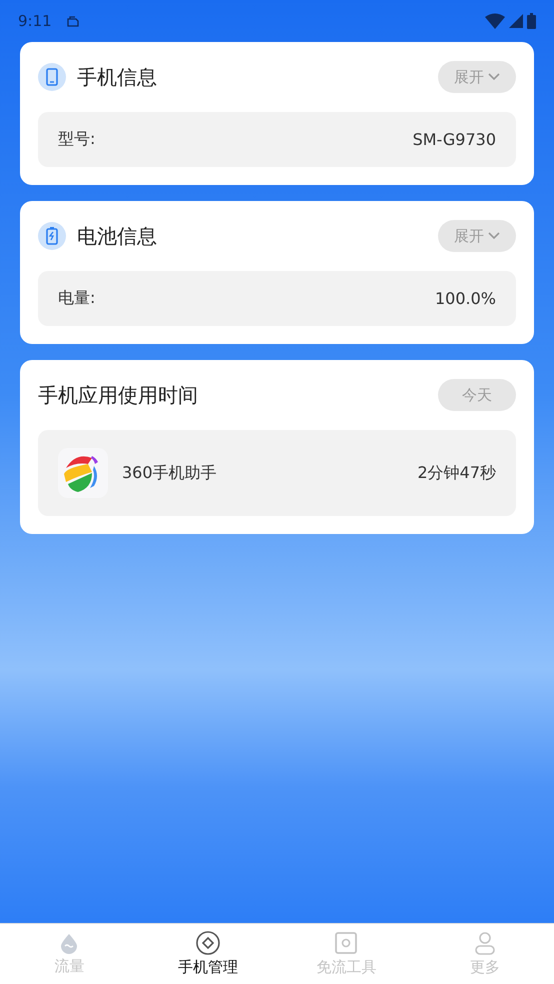 This screenshot has width=554, height=984. Describe the element at coordinates (117, 236) in the screenshot. I see `card-title: 电池信息` at that location.